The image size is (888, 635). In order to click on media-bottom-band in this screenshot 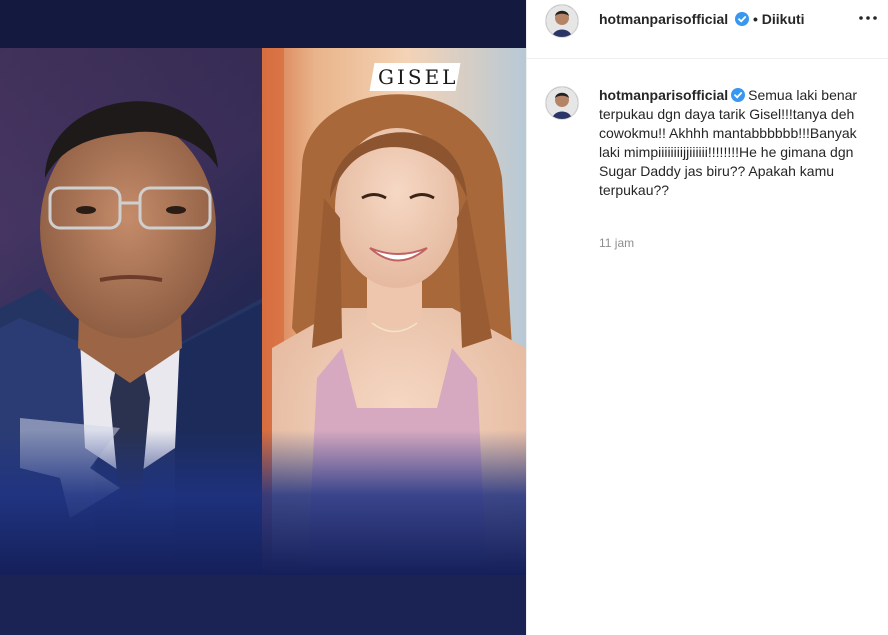, I will do `click(263, 605)`.